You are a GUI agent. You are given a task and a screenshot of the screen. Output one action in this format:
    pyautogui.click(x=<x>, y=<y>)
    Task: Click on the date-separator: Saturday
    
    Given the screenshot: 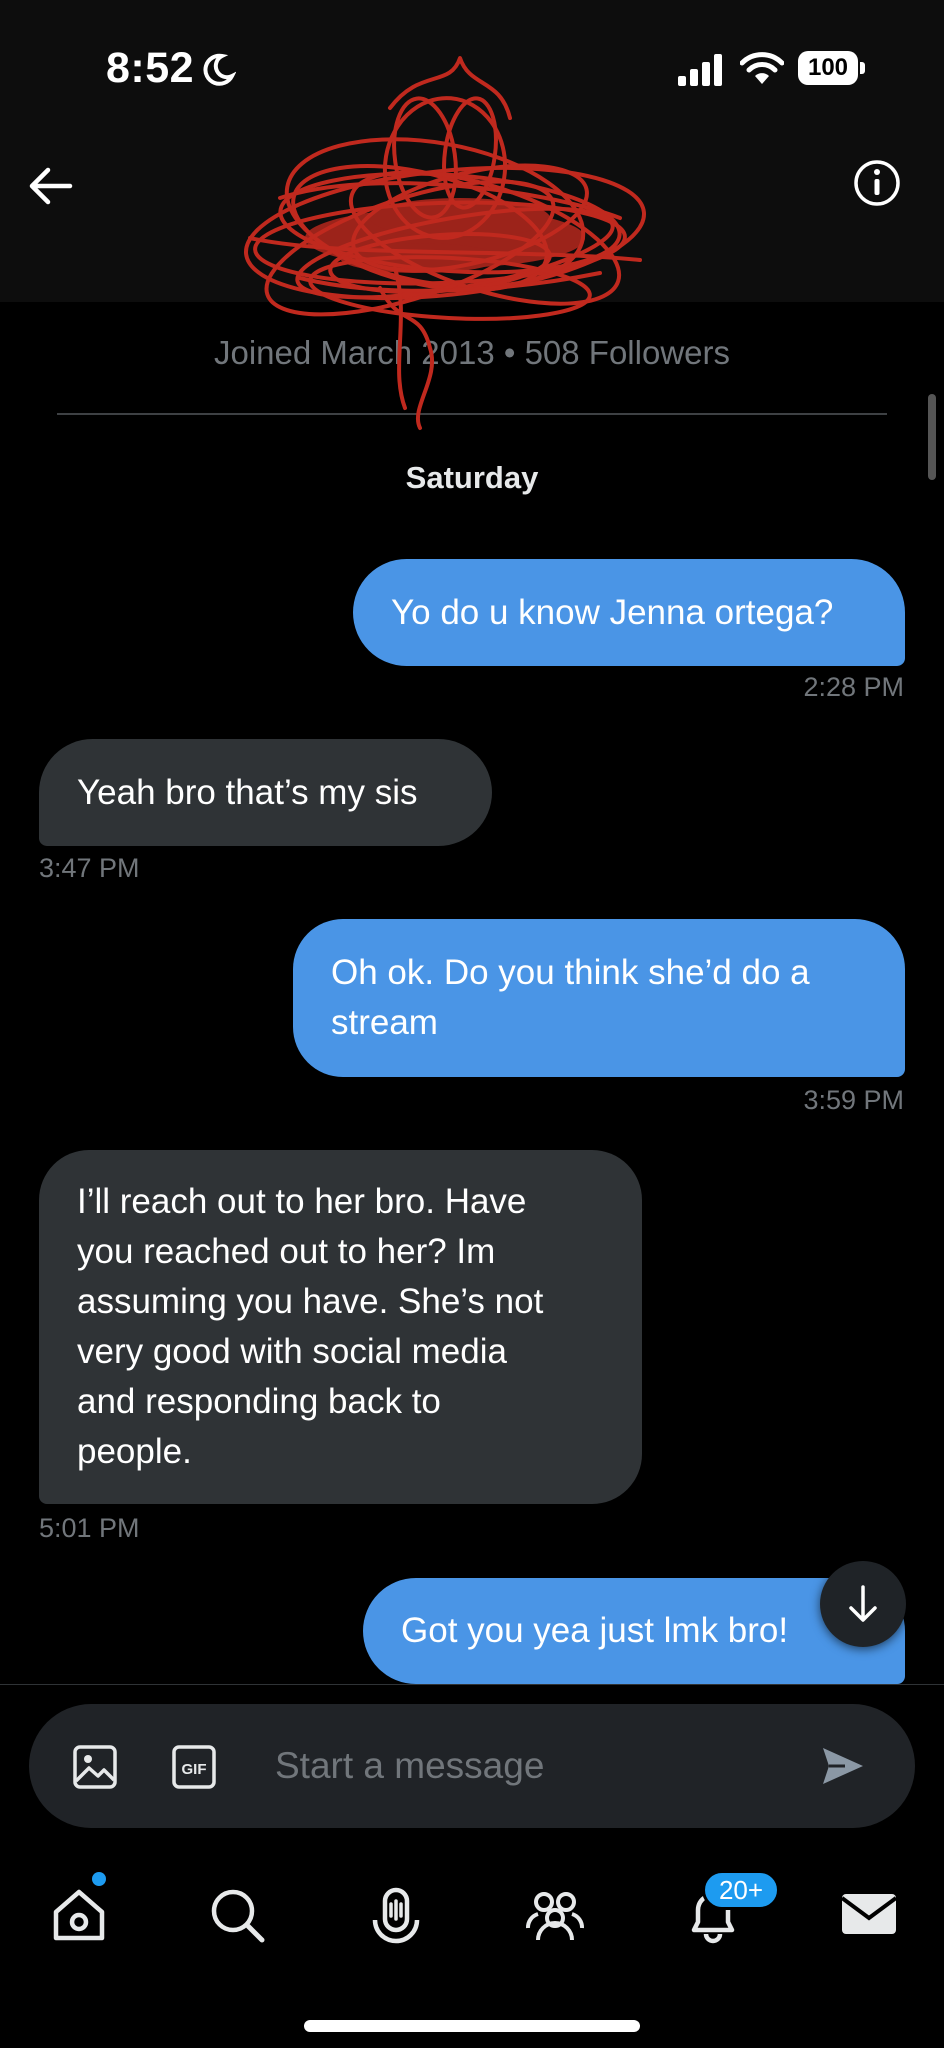 What is the action you would take?
    pyautogui.click(x=472, y=477)
    